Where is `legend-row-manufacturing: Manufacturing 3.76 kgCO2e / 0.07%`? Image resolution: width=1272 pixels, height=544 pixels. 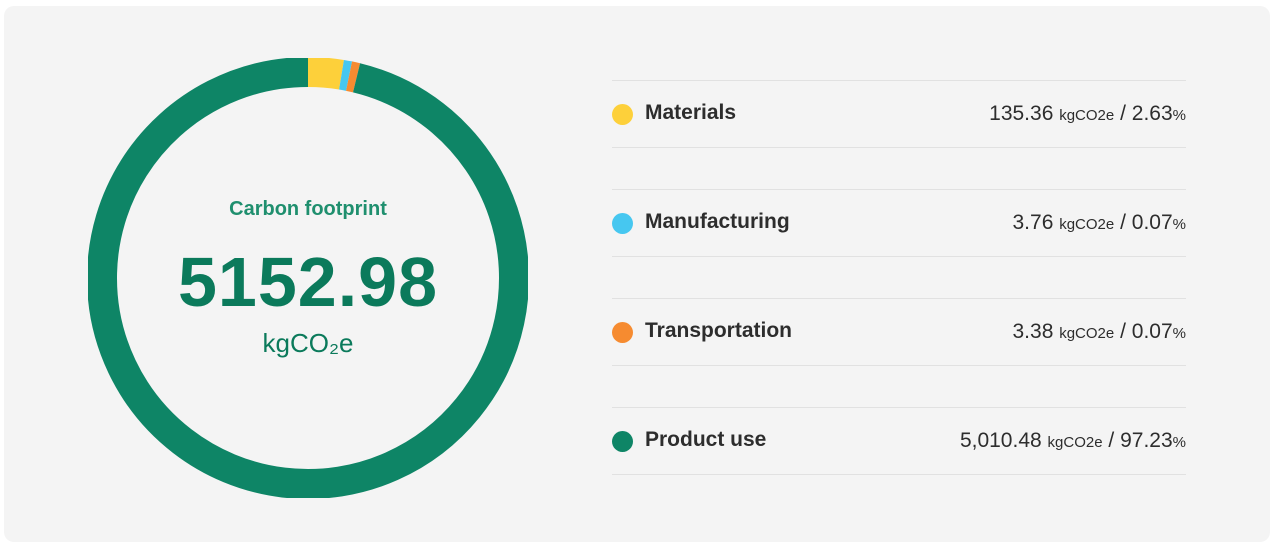 legend-row-manufacturing: Manufacturing 3.76 kgCO2e / 0.07% is located at coordinates (899, 223).